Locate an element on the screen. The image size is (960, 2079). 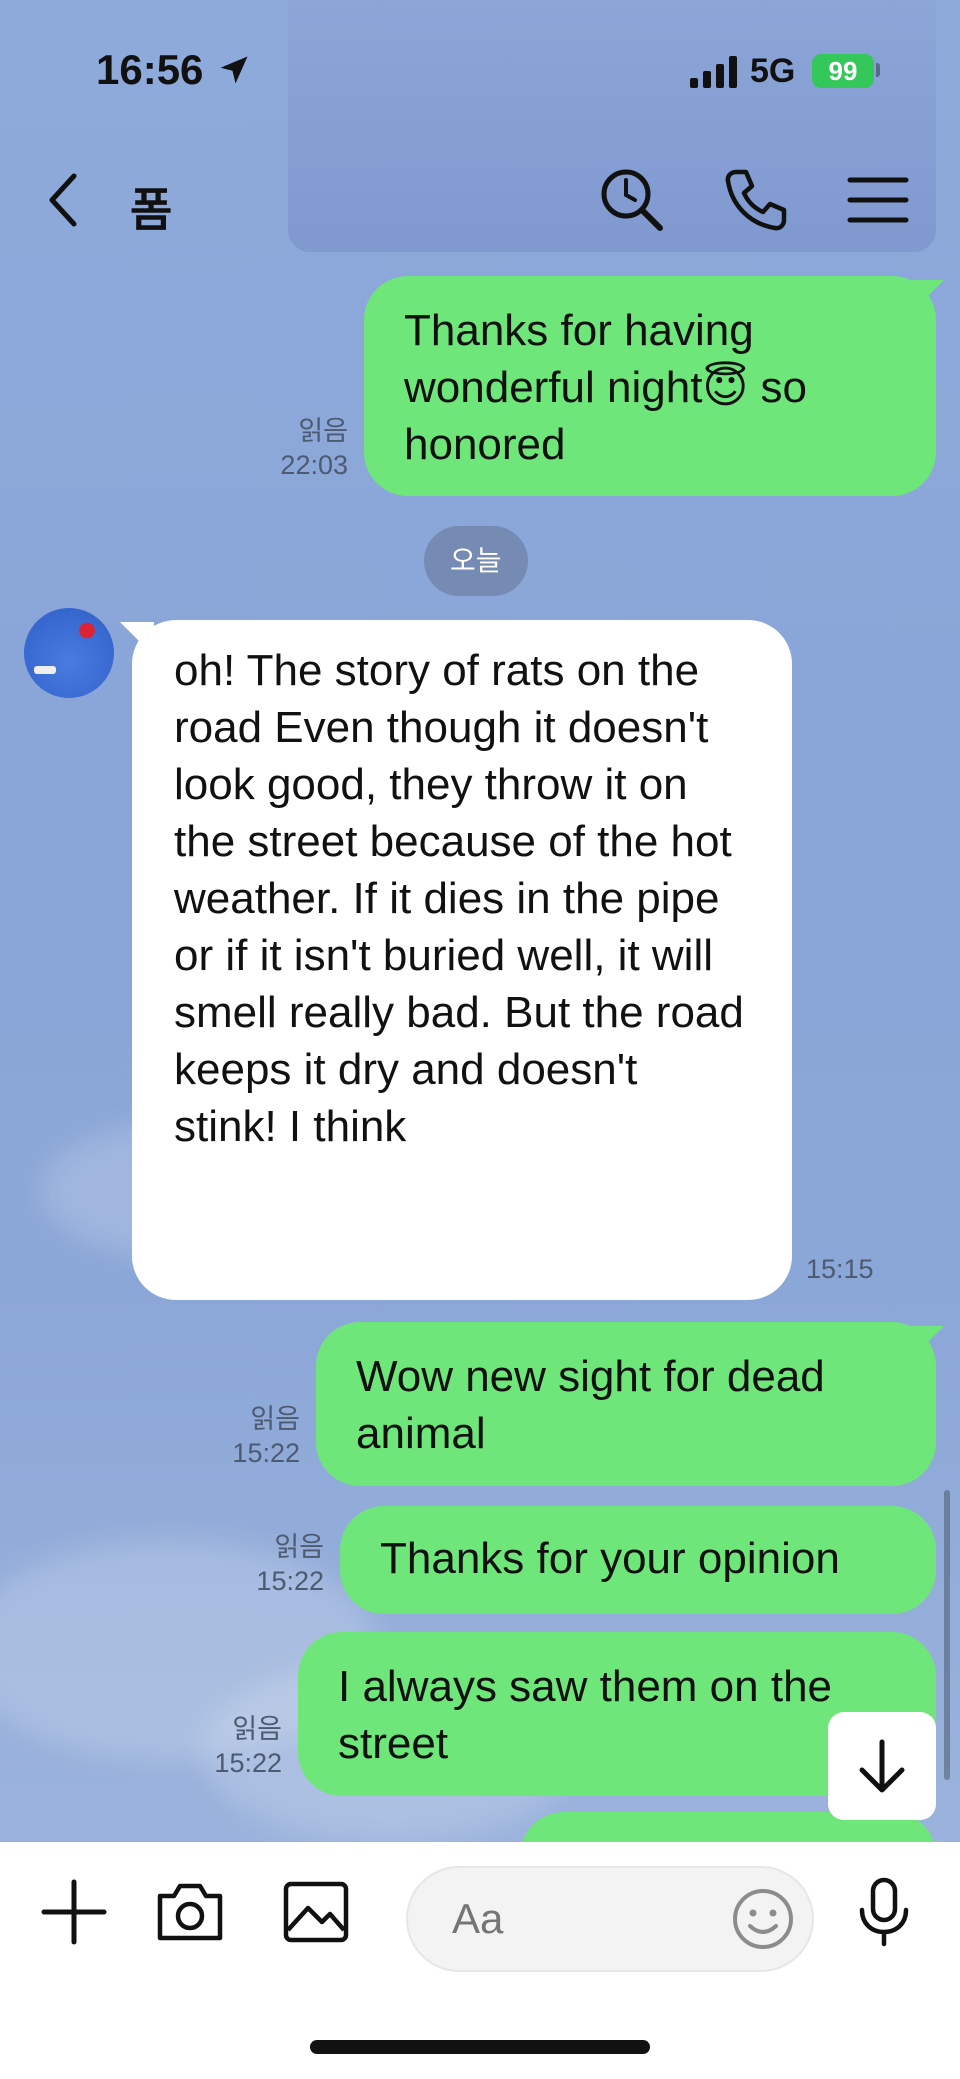
phone-icon is located at coordinates (756, 200).